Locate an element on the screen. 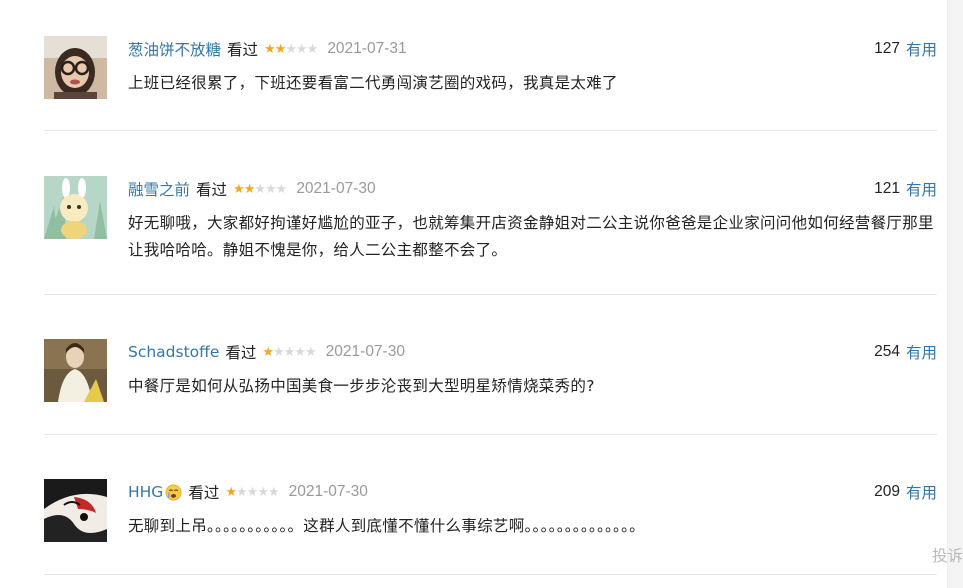 Image resolution: width=963 pixels, height=588 pixels. comment-meta: HHG 看过 ★★★★★ 2021-07-30 is located at coordinates (248, 492).